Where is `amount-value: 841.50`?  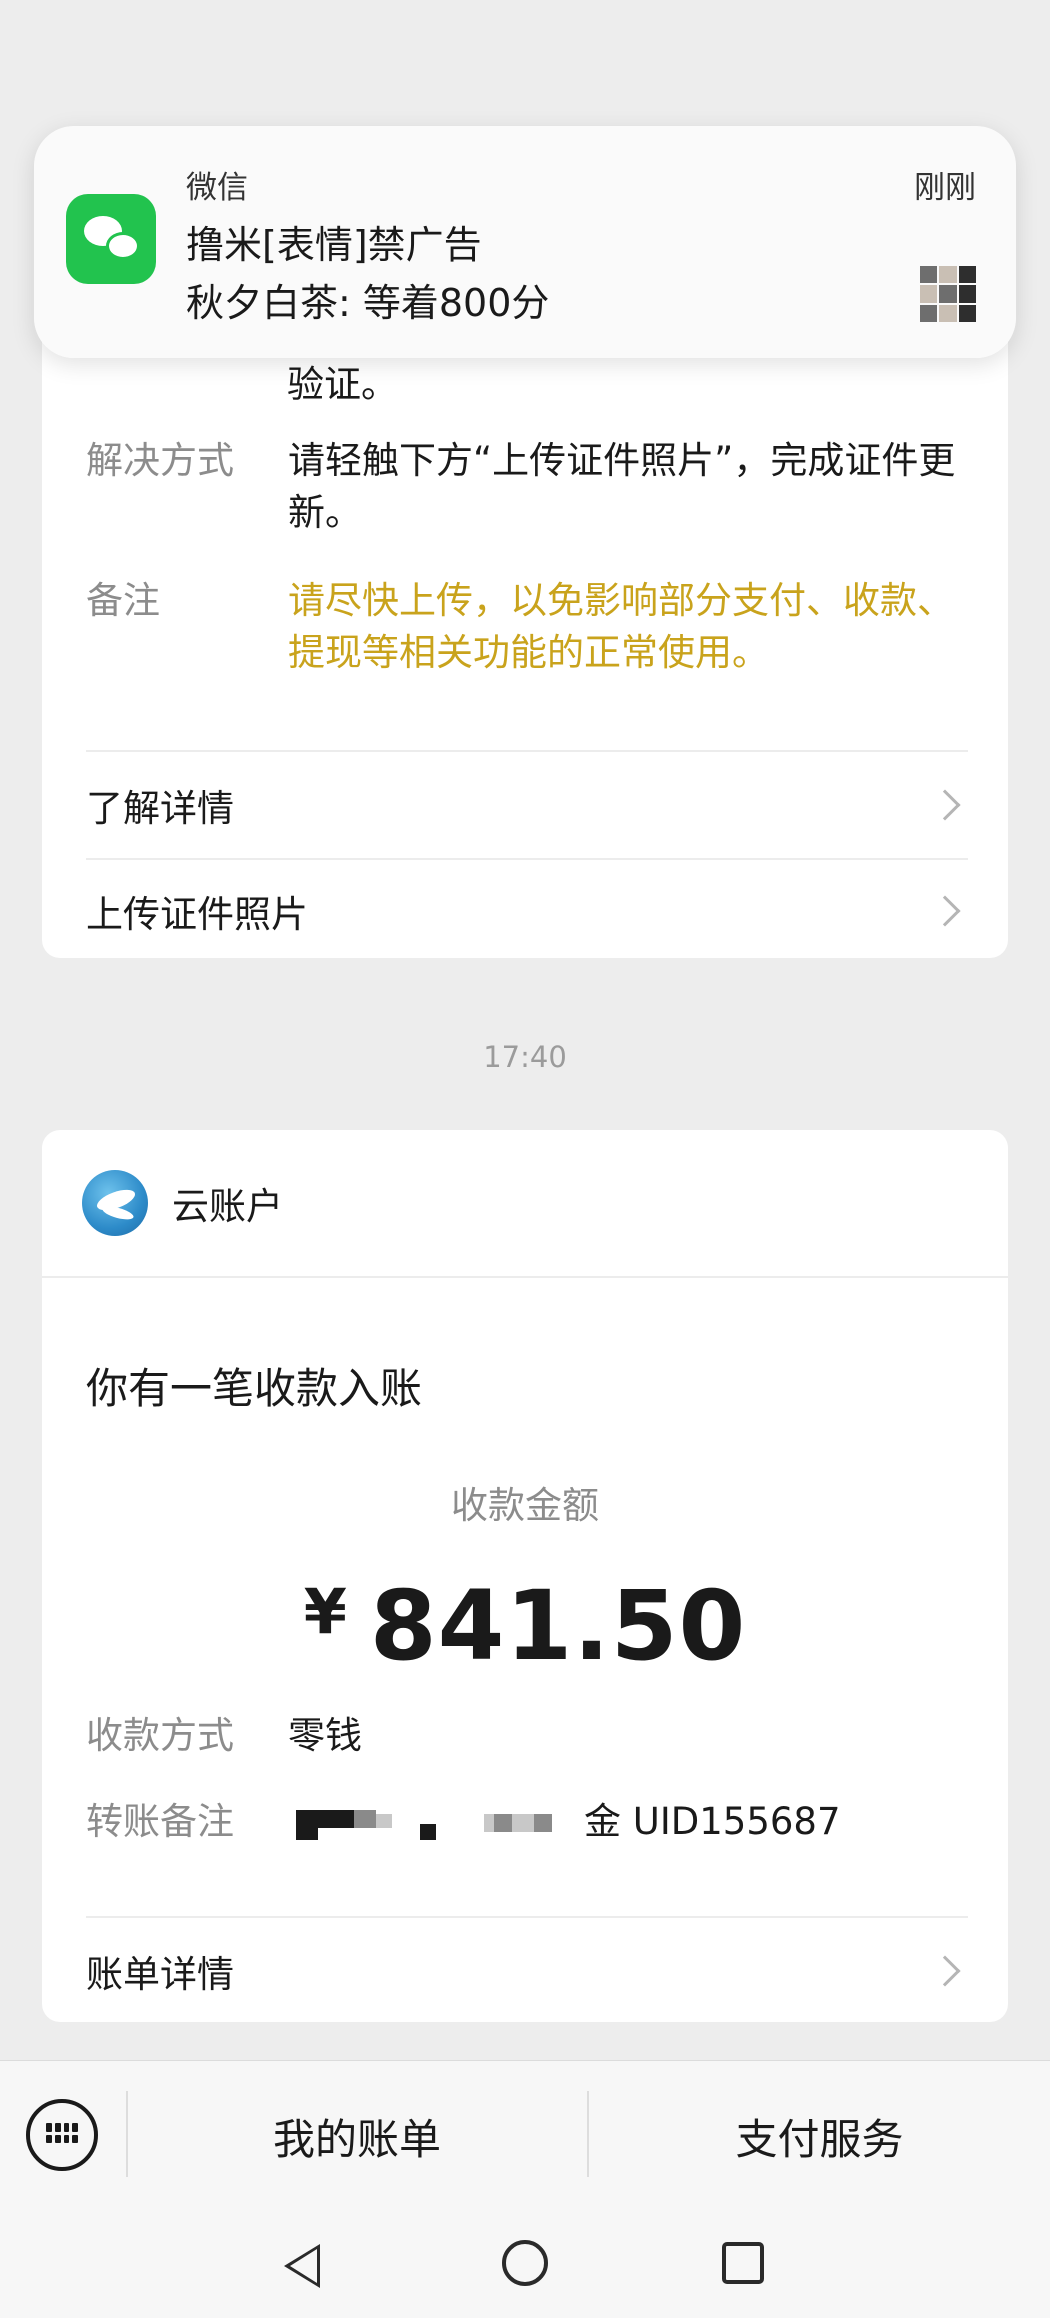
amount-value: 841.50 is located at coordinates (558, 1626).